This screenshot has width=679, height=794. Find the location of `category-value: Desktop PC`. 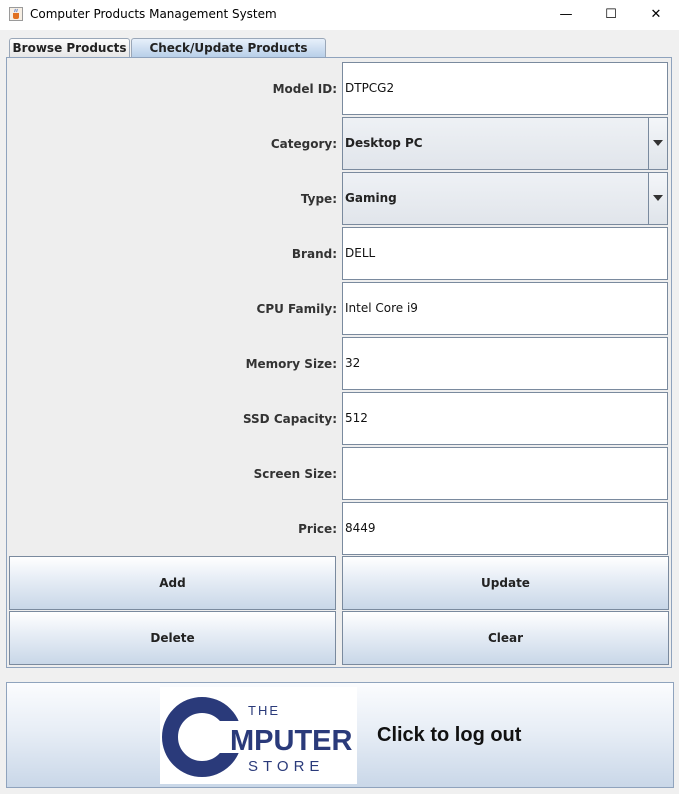

category-value: Desktop PC is located at coordinates (384, 143).